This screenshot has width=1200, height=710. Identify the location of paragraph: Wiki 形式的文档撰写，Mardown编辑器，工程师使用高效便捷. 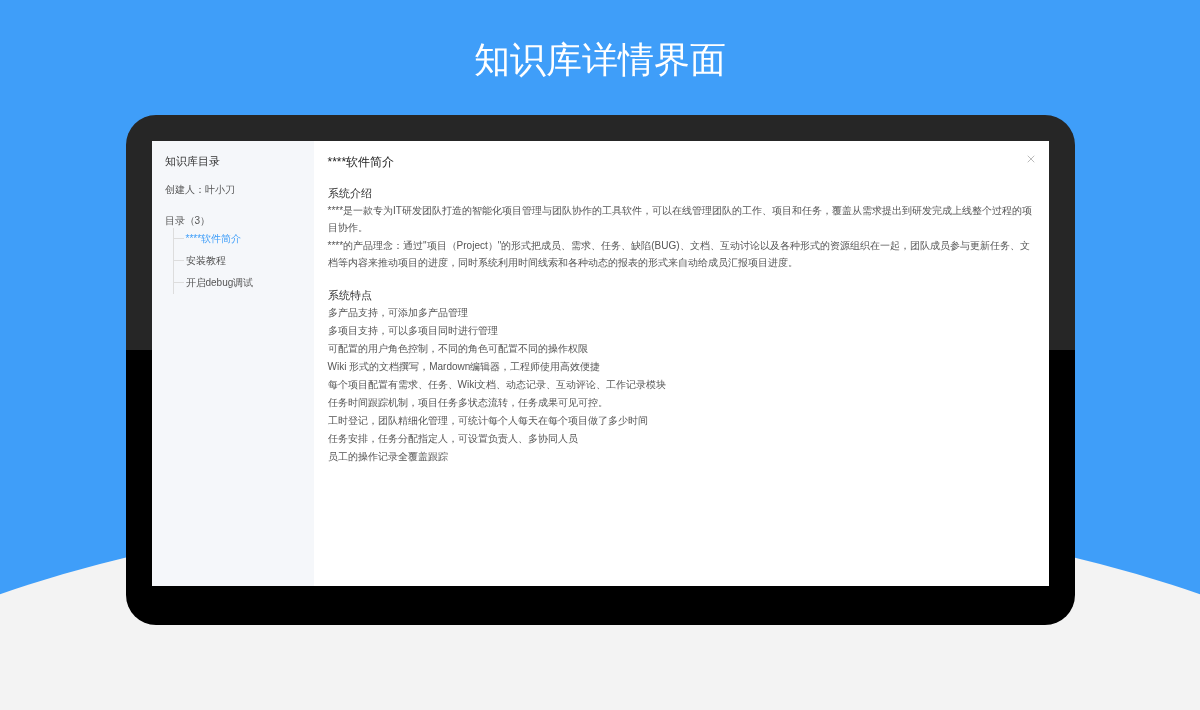
(464, 367).